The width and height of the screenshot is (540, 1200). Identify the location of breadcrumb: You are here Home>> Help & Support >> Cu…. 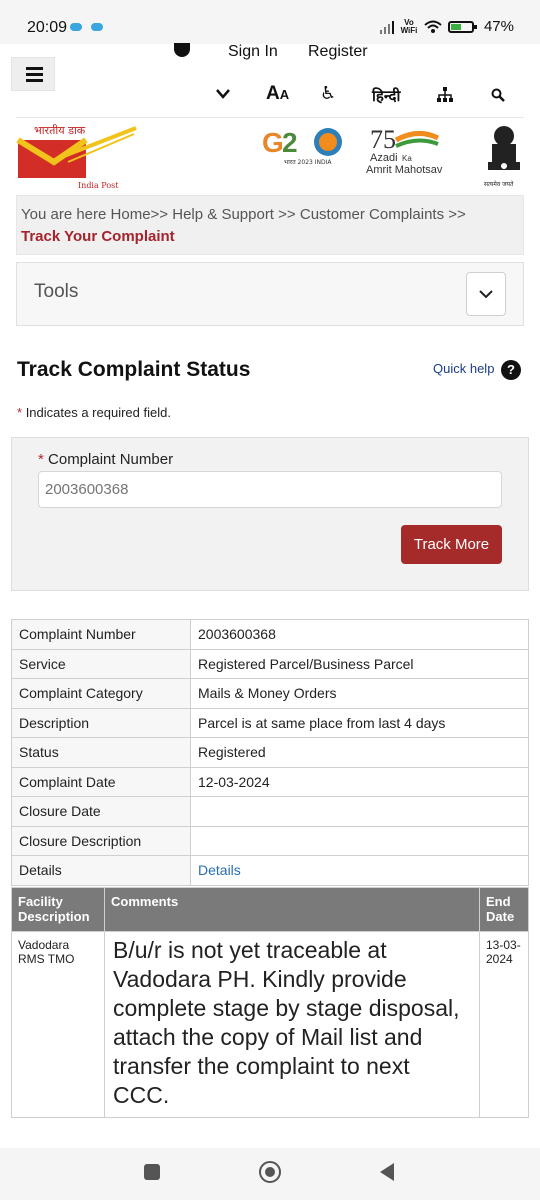
(270, 225).